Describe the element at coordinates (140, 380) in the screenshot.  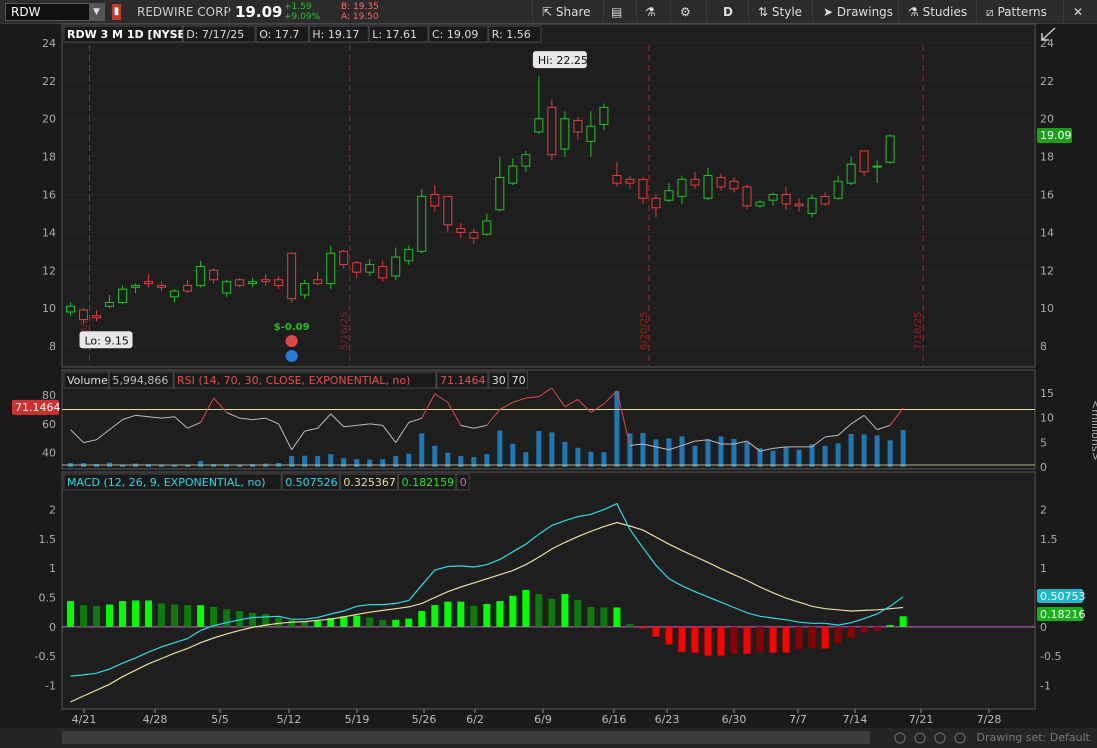
I see `volume-header-text: 5,994,866` at that location.